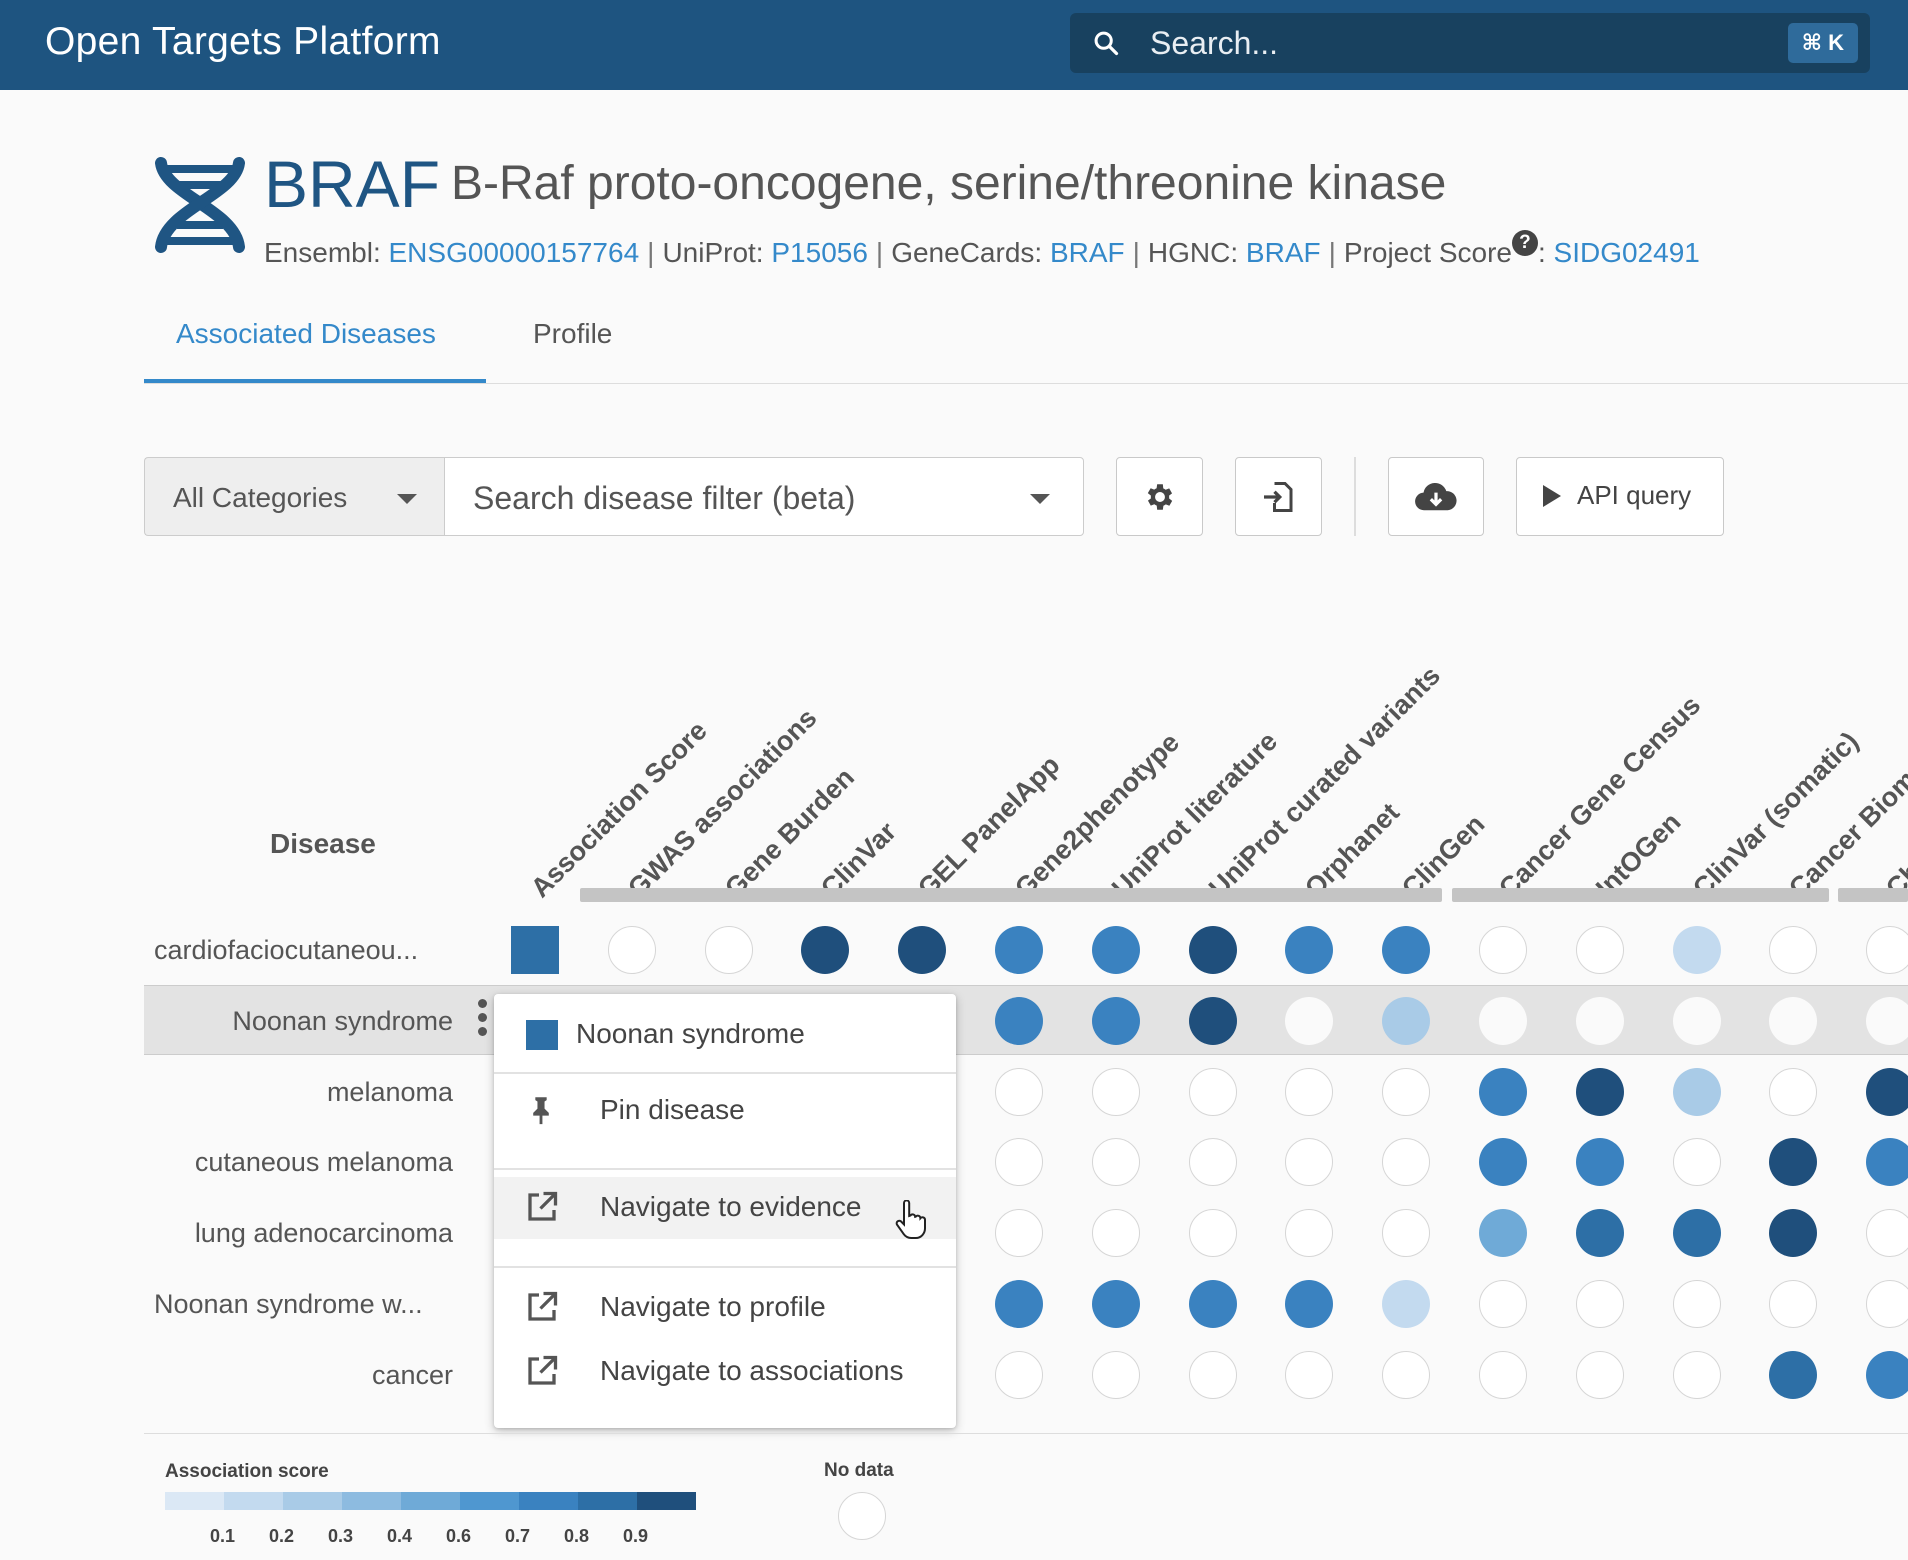 This screenshot has height=1560, width=1908. I want to click on genecards-link: BRAF, so click(1087, 252).